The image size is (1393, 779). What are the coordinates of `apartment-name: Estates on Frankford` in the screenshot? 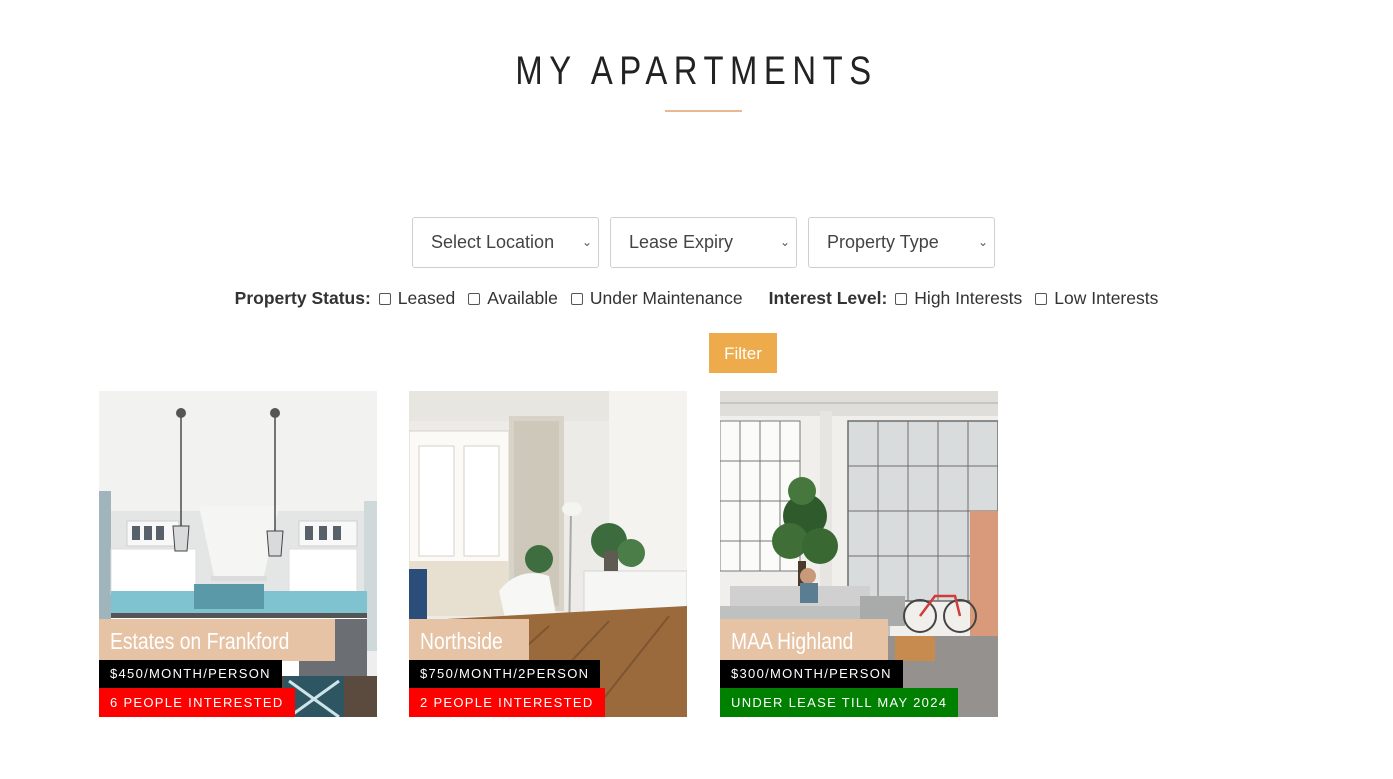 It's located at (217, 640).